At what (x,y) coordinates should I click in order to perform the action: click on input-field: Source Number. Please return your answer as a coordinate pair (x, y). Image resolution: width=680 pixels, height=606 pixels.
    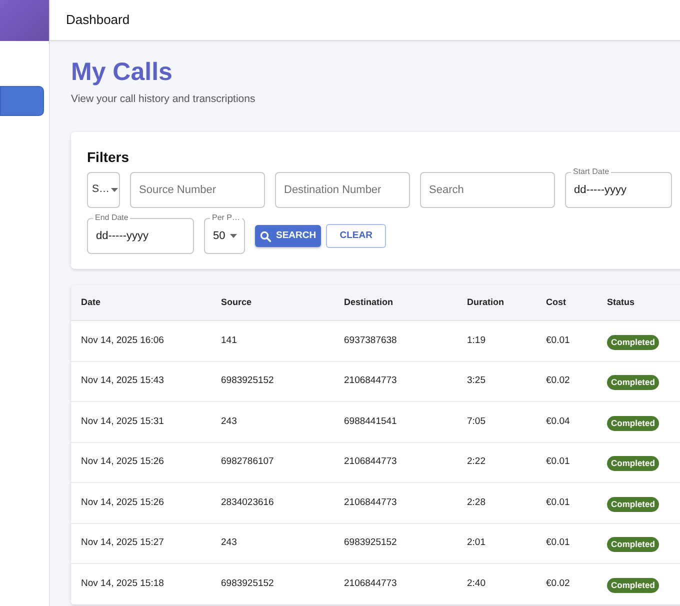
    Looking at the image, I should click on (197, 190).